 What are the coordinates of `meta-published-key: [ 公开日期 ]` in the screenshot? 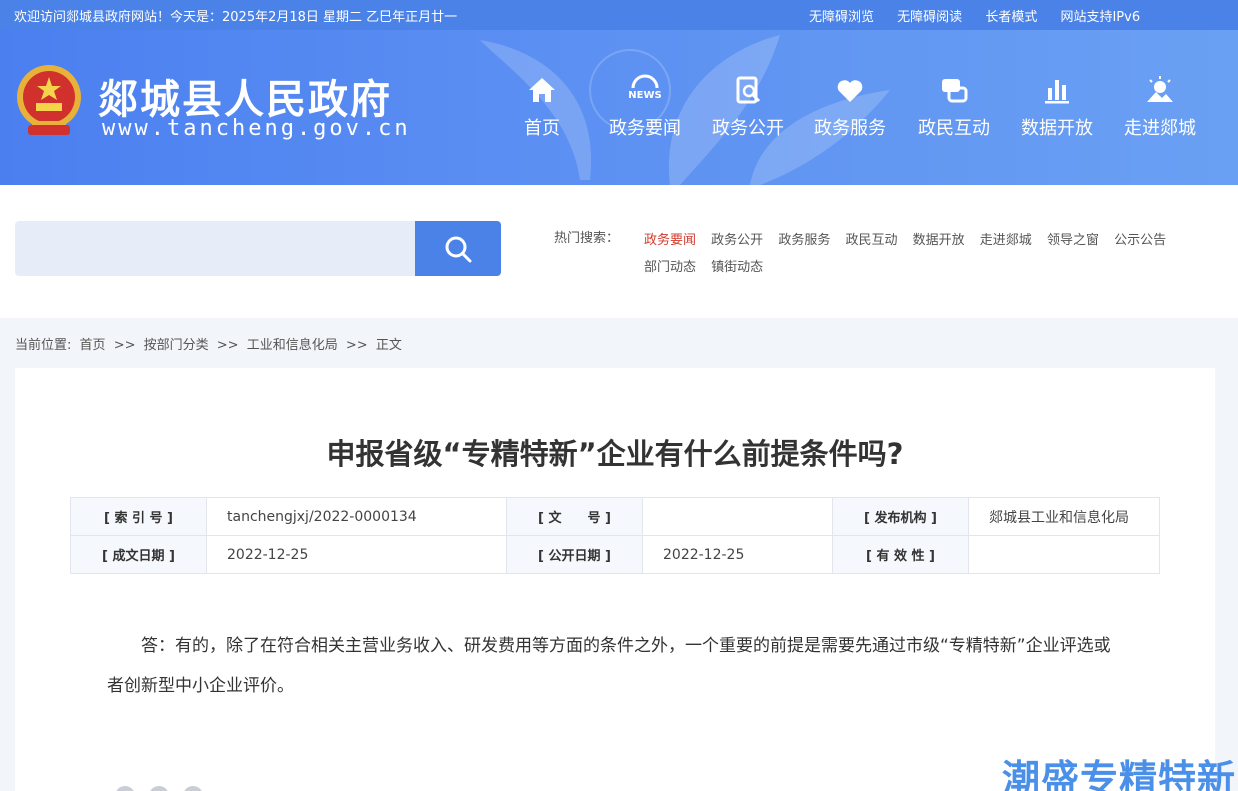 It's located at (574, 554).